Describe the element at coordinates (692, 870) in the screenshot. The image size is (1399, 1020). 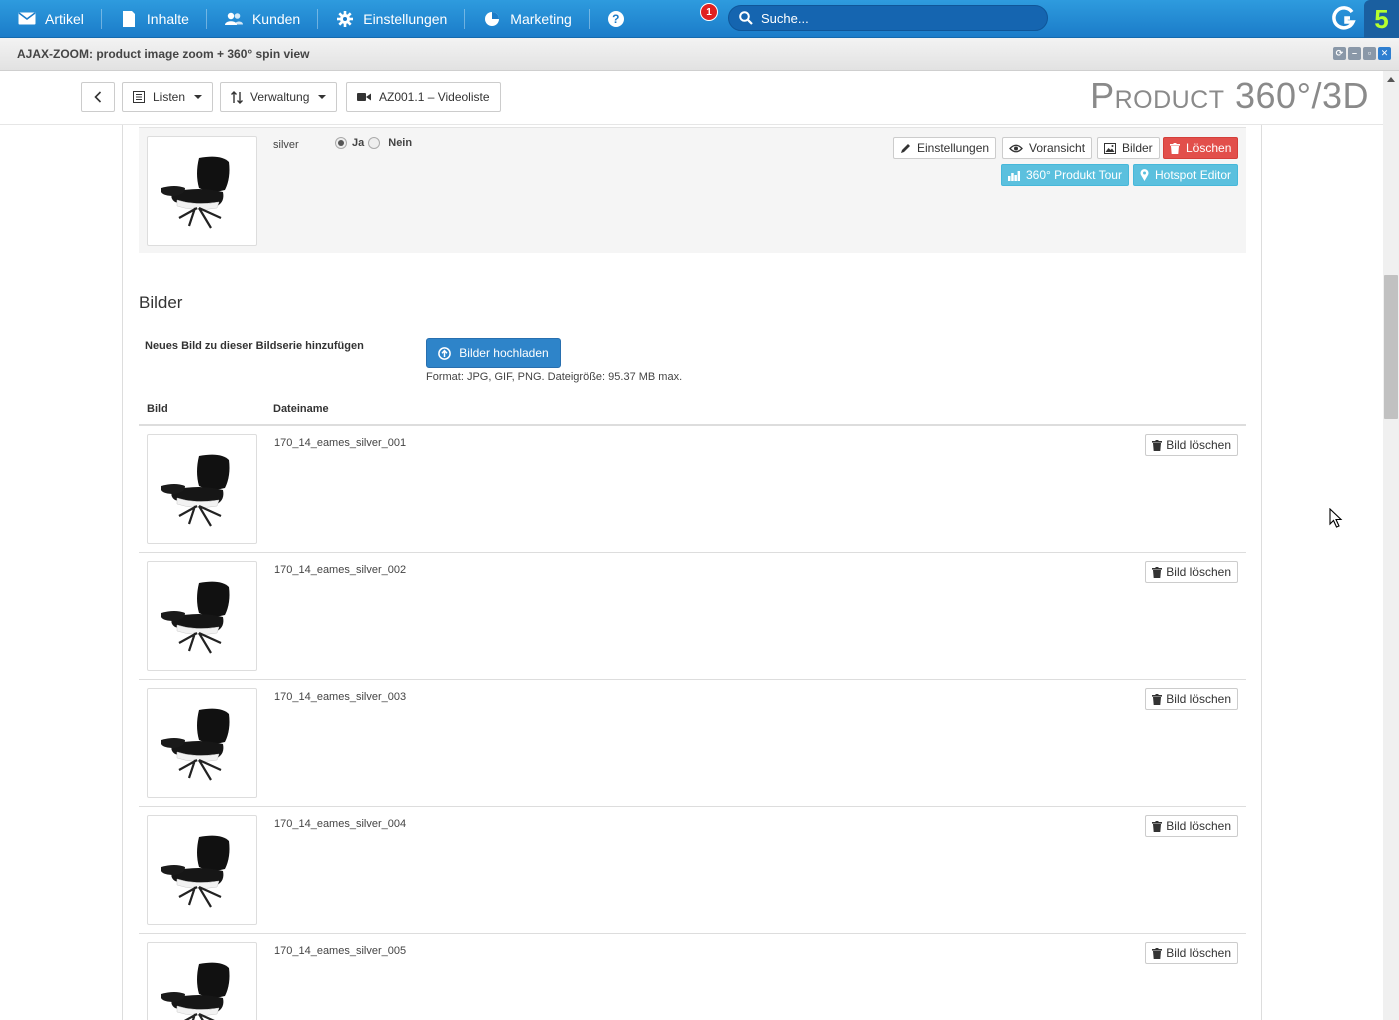
I see `table-row: 170_14_eames_silver_004 Bild löschen` at that location.